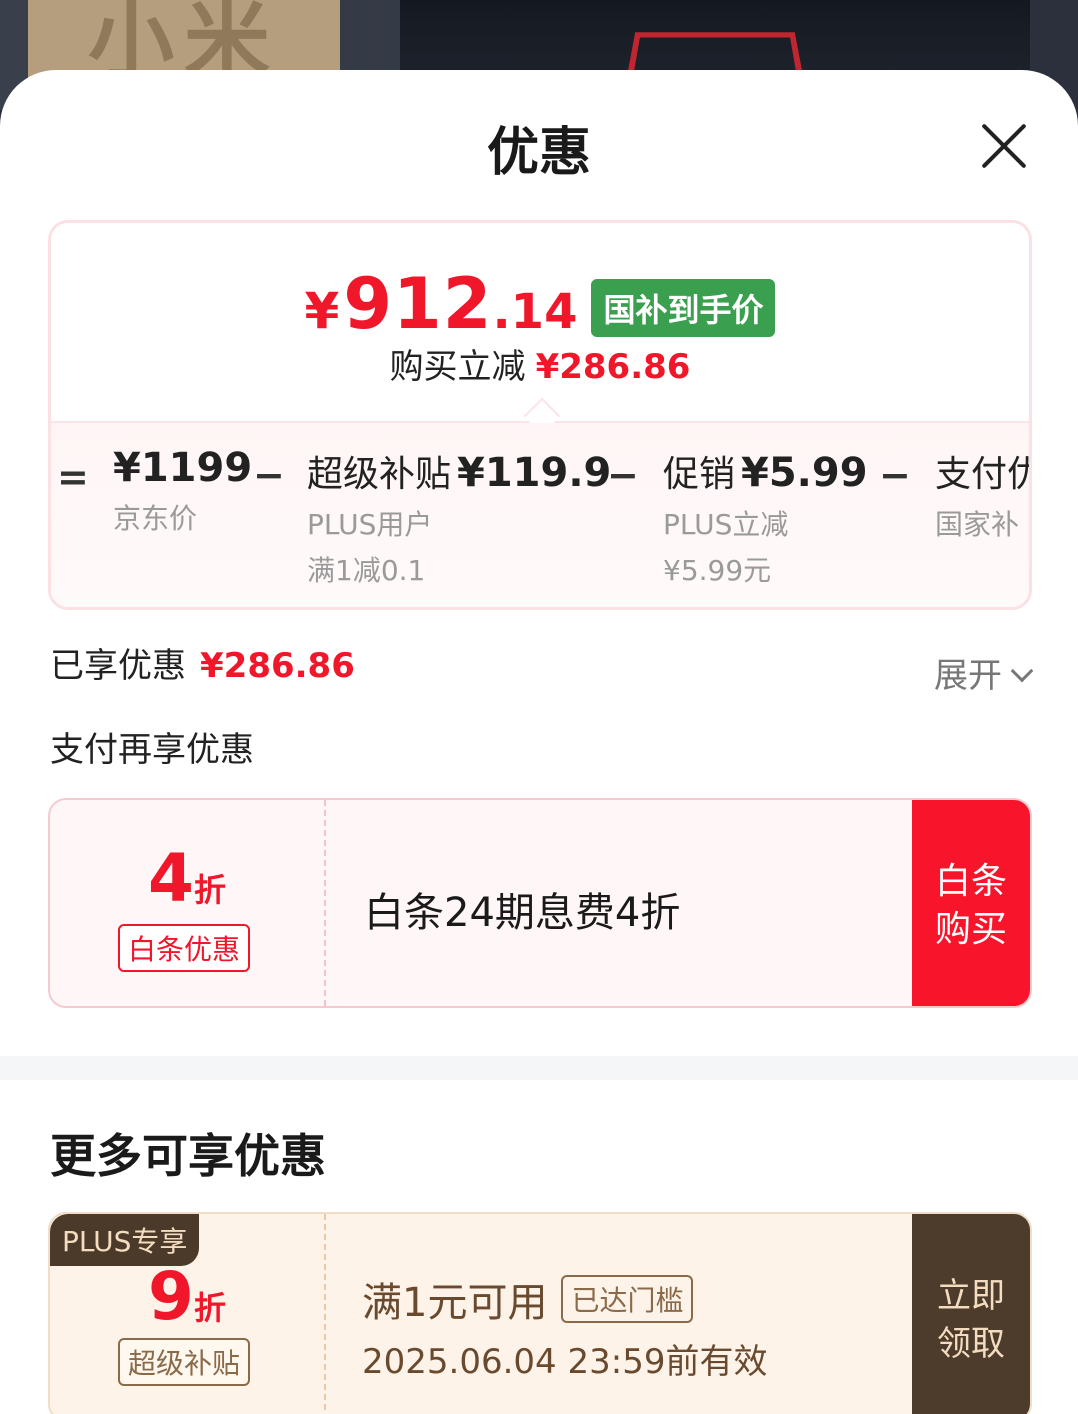 The height and width of the screenshot is (1414, 1078). What do you see at coordinates (699, 474) in the screenshot?
I see `promotion-name: 促销` at bounding box center [699, 474].